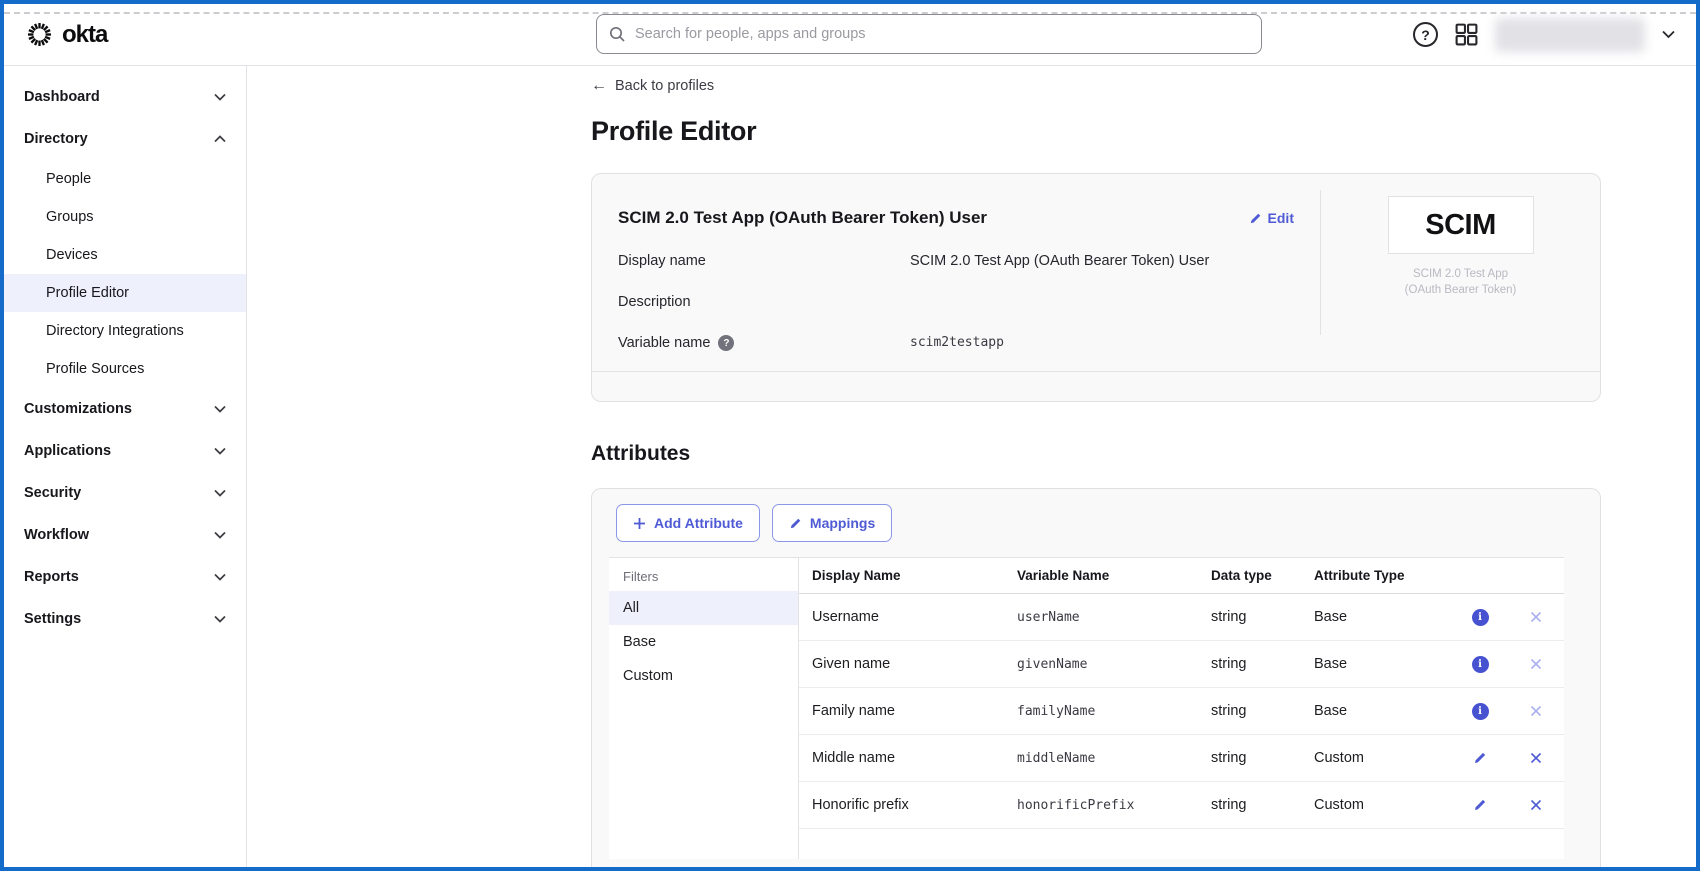 This screenshot has height=871, width=1700. I want to click on column-display-name: Display Name, so click(856, 575).